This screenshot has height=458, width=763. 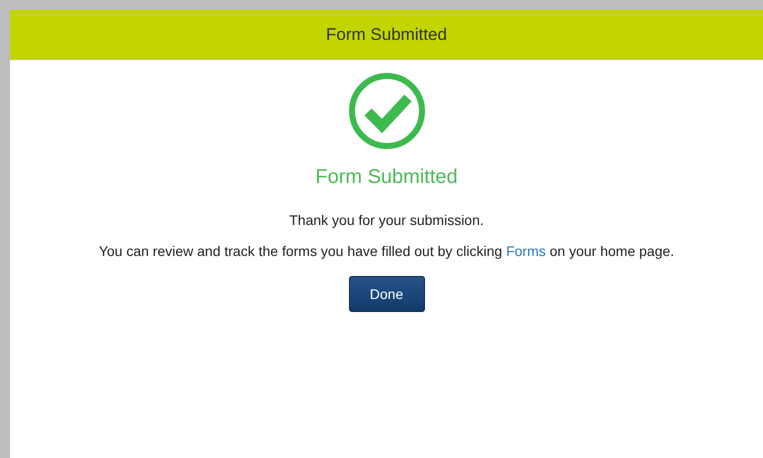 What do you see at coordinates (386, 35) in the screenshot?
I see `header-title: Form Submitted` at bounding box center [386, 35].